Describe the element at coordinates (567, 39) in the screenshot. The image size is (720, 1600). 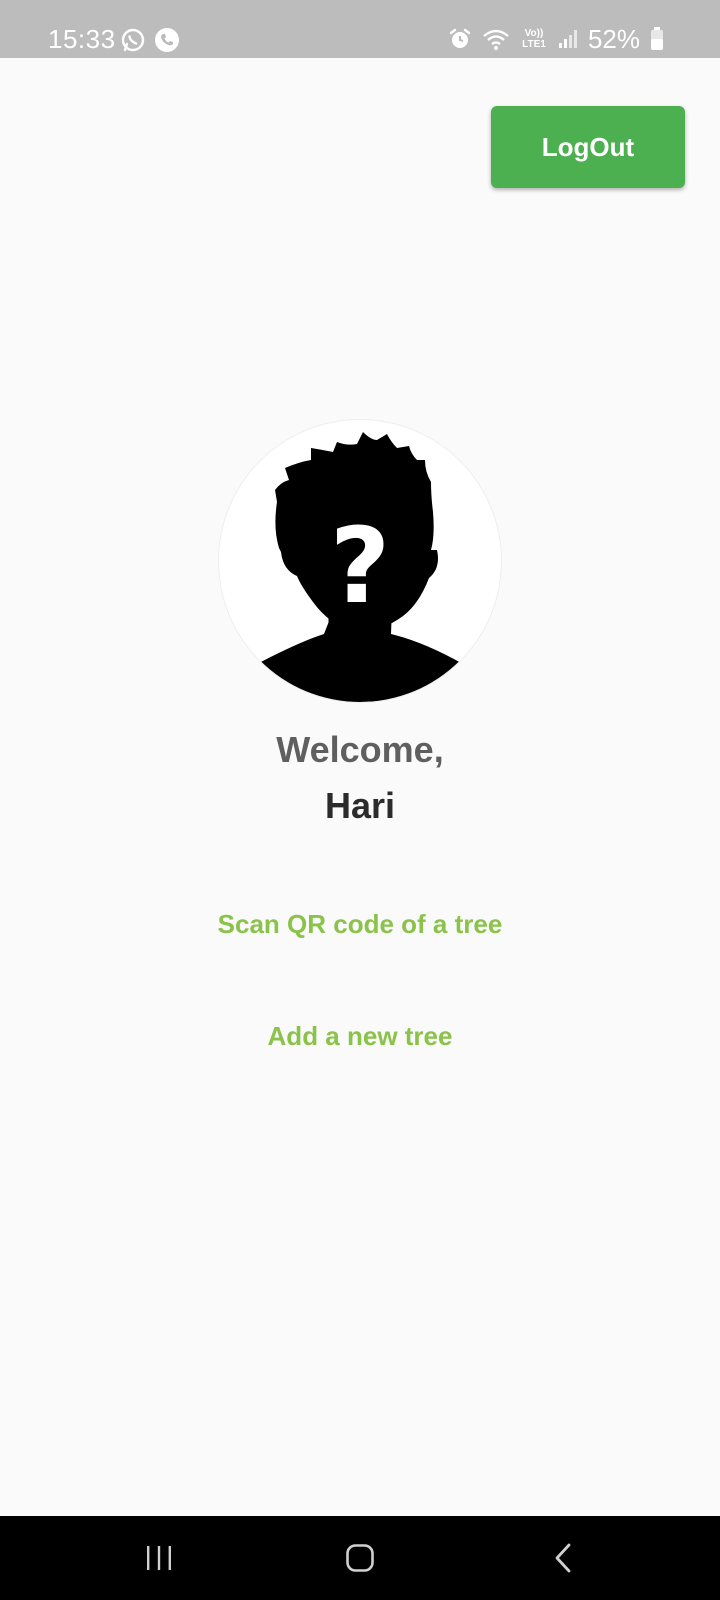
I see `signal-icon` at that location.